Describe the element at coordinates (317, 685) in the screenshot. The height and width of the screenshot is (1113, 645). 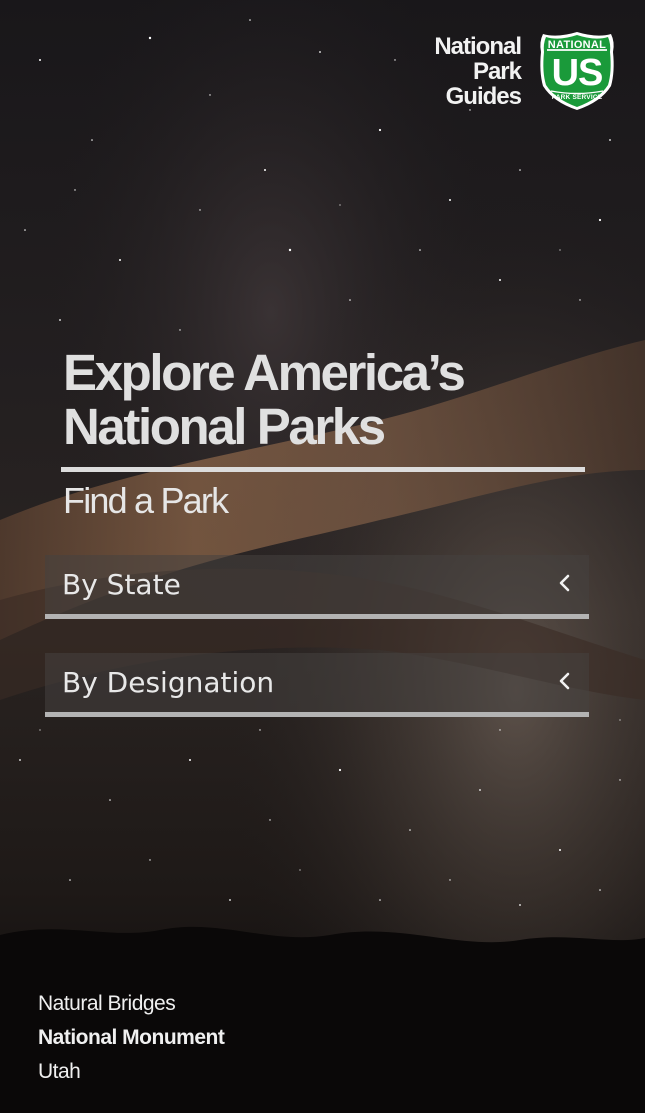
I see `by-designation-dropdown: By Designation` at that location.